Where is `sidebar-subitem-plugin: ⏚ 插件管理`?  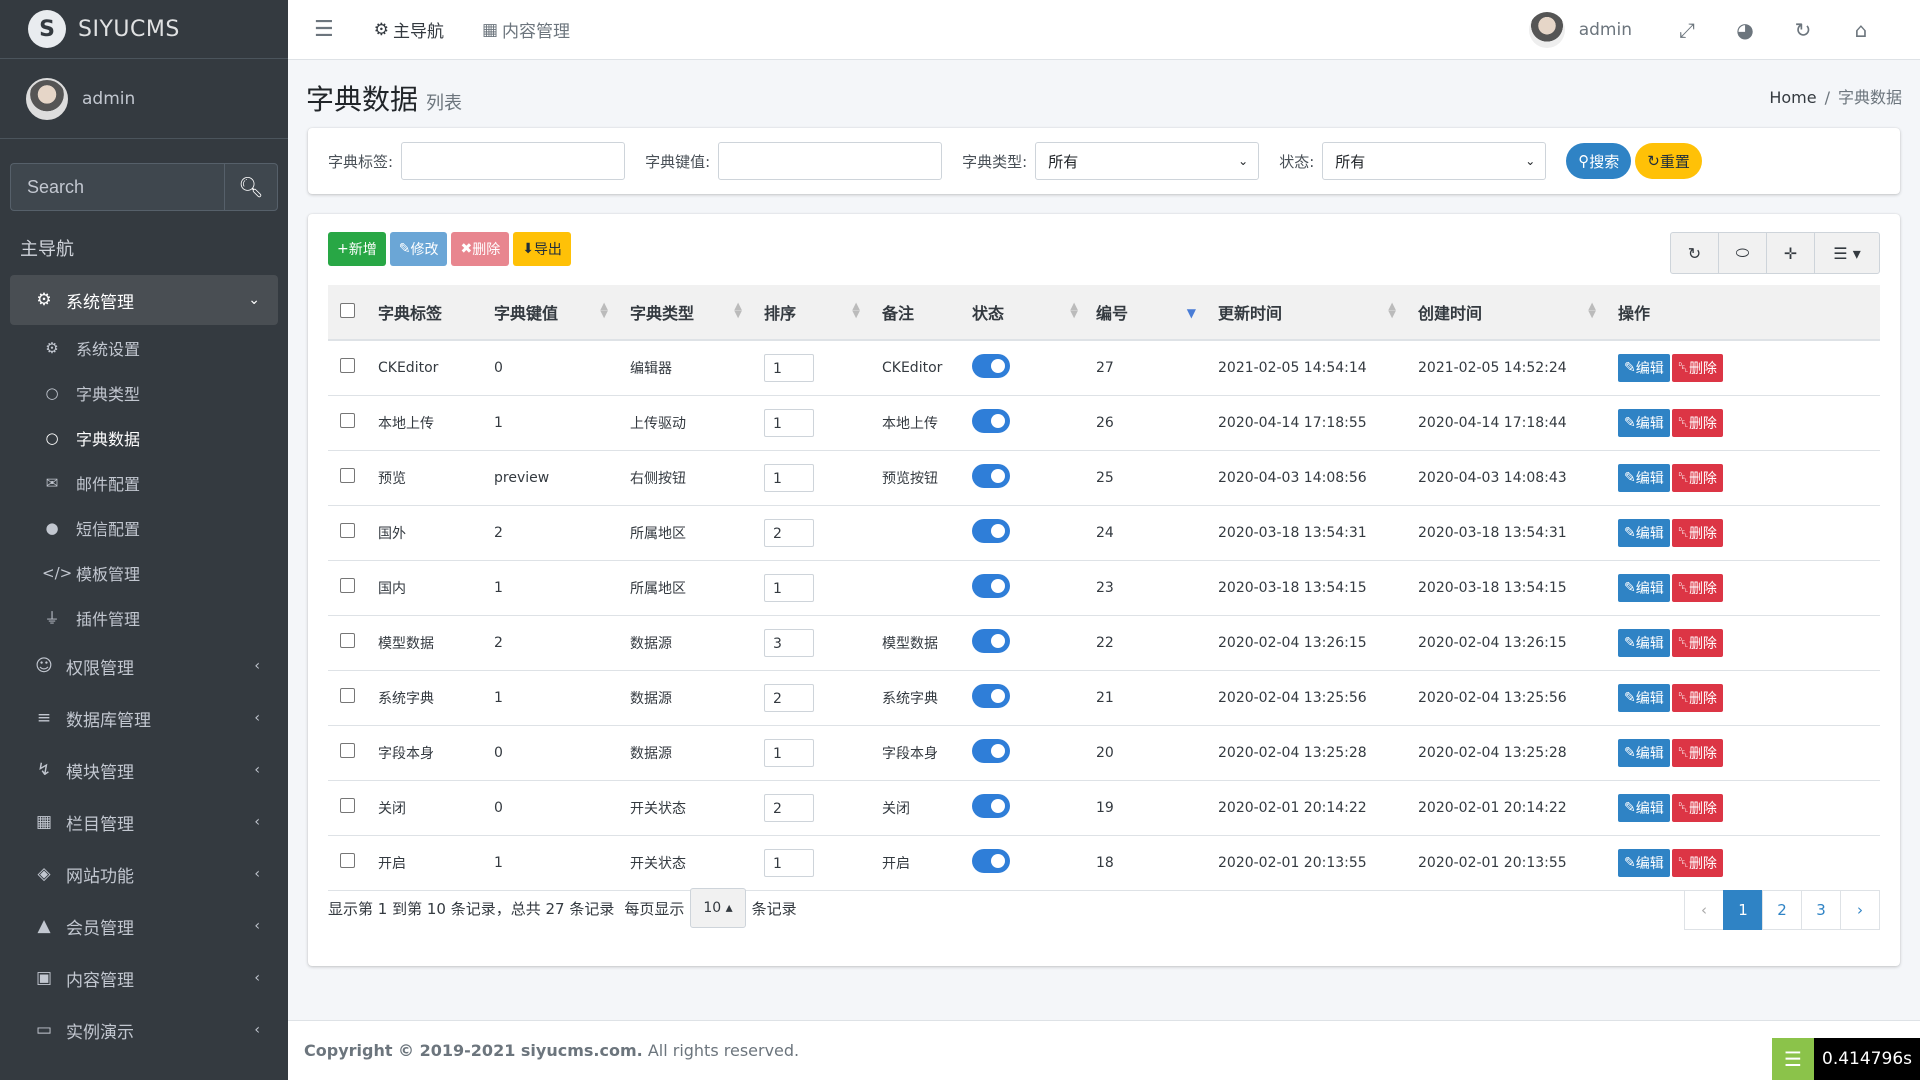 sidebar-subitem-plugin: ⏚ 插件管理 is located at coordinates (144, 617).